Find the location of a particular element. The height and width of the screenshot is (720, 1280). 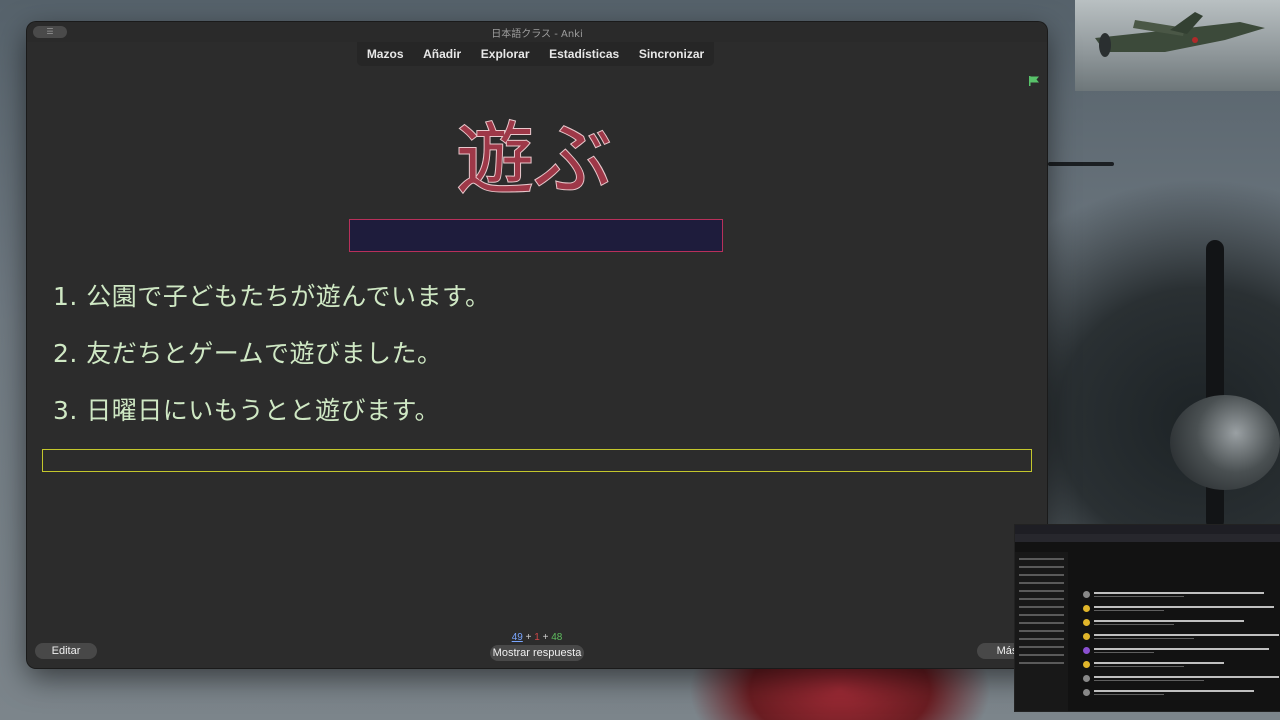

example-sentence-3: 3. 日曜日にいもうとと遊びます。 is located at coordinates (247, 410).